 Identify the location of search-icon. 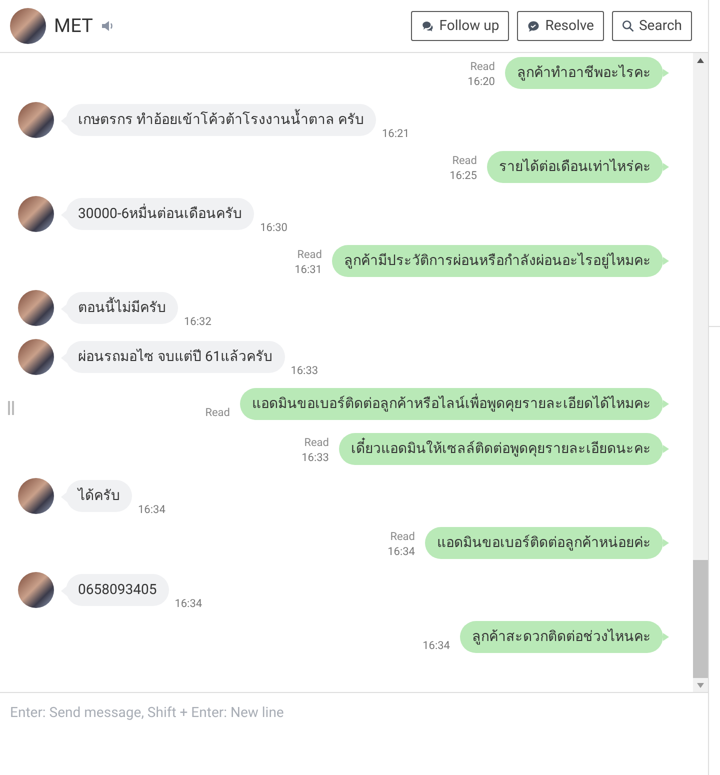
(628, 26).